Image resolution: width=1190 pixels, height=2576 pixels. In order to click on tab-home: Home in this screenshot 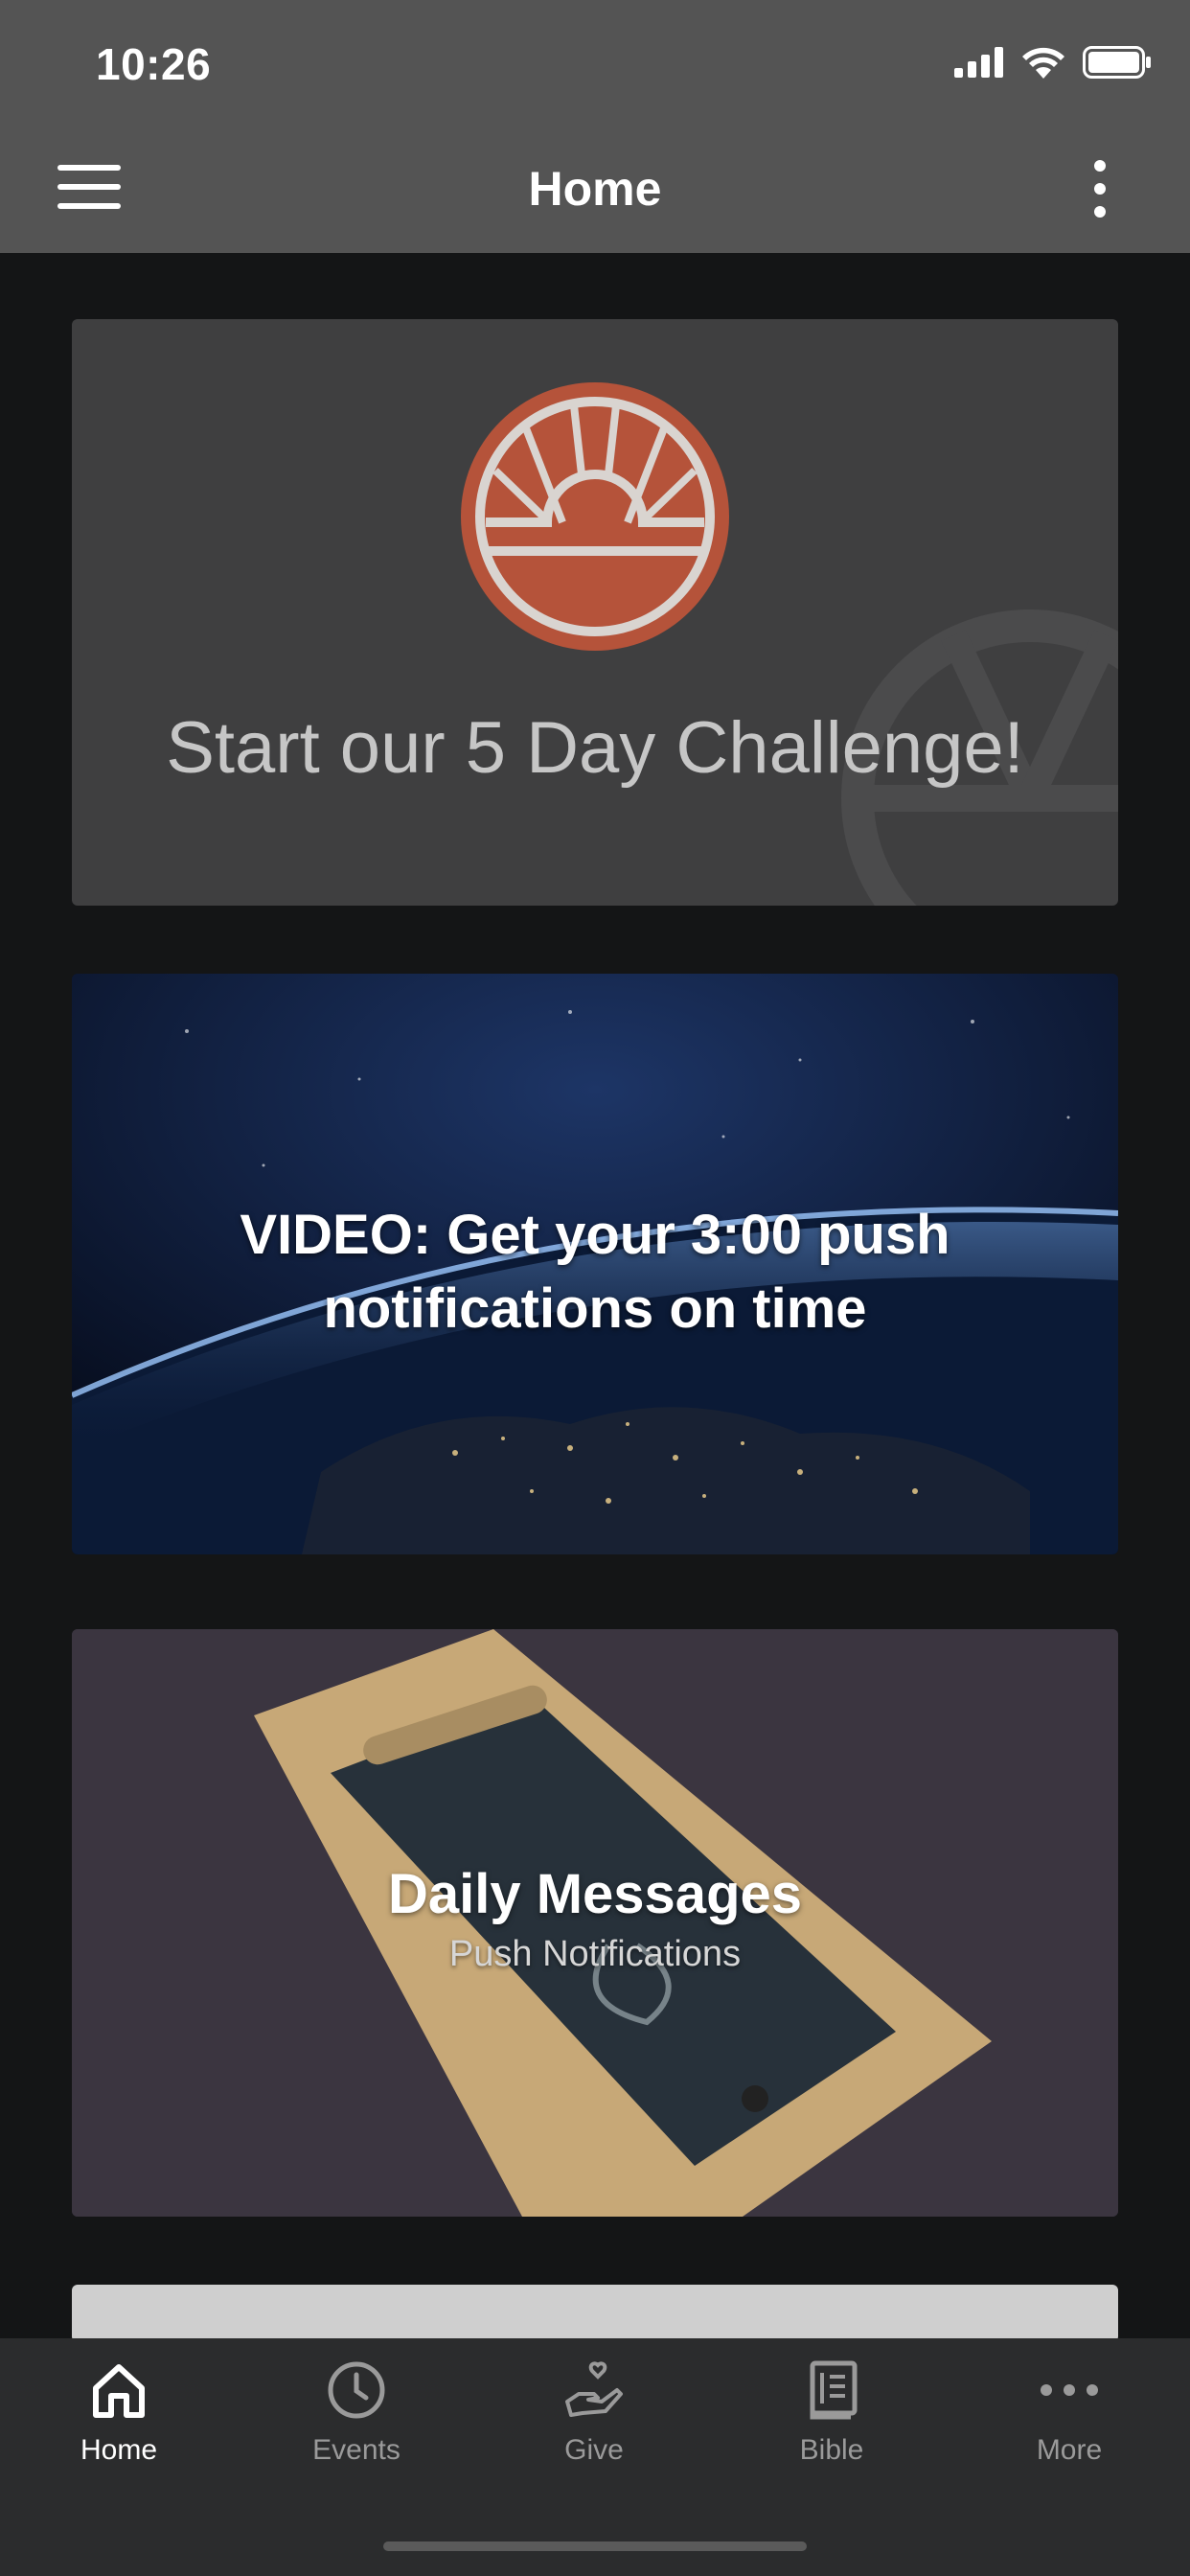, I will do `click(119, 2426)`.